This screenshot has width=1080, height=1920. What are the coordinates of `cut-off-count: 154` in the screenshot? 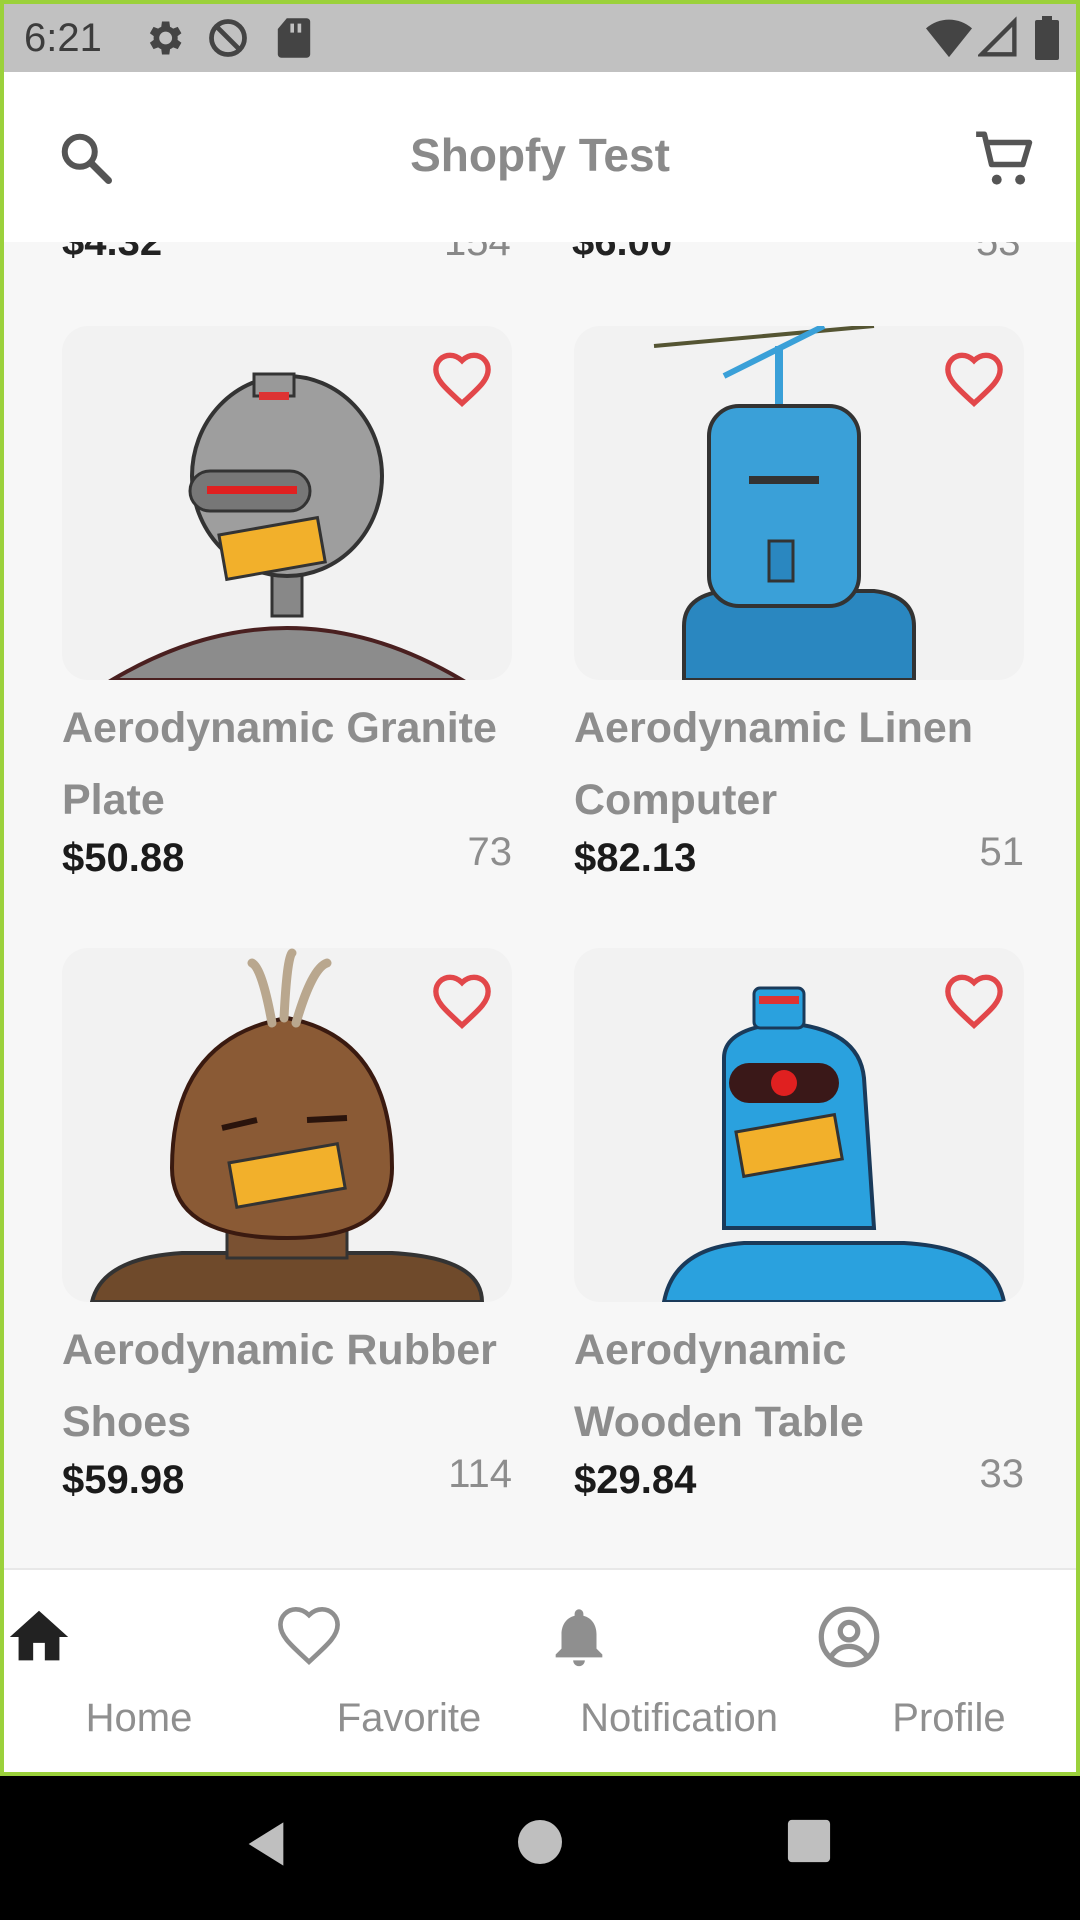 It's located at (477, 253).